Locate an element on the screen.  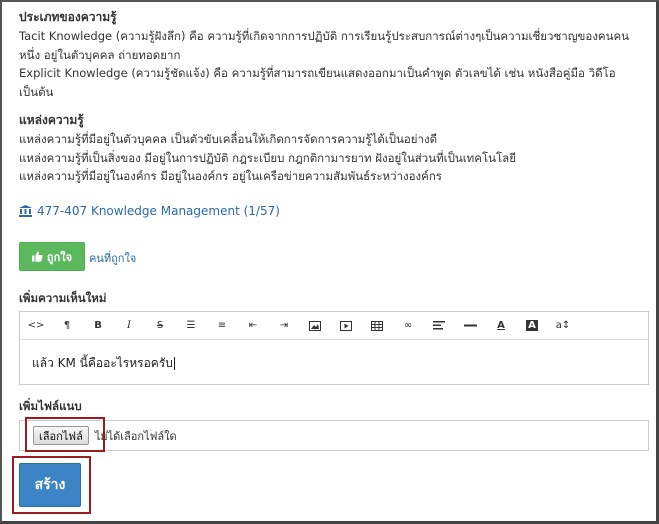
institution-icon is located at coordinates (25, 211).